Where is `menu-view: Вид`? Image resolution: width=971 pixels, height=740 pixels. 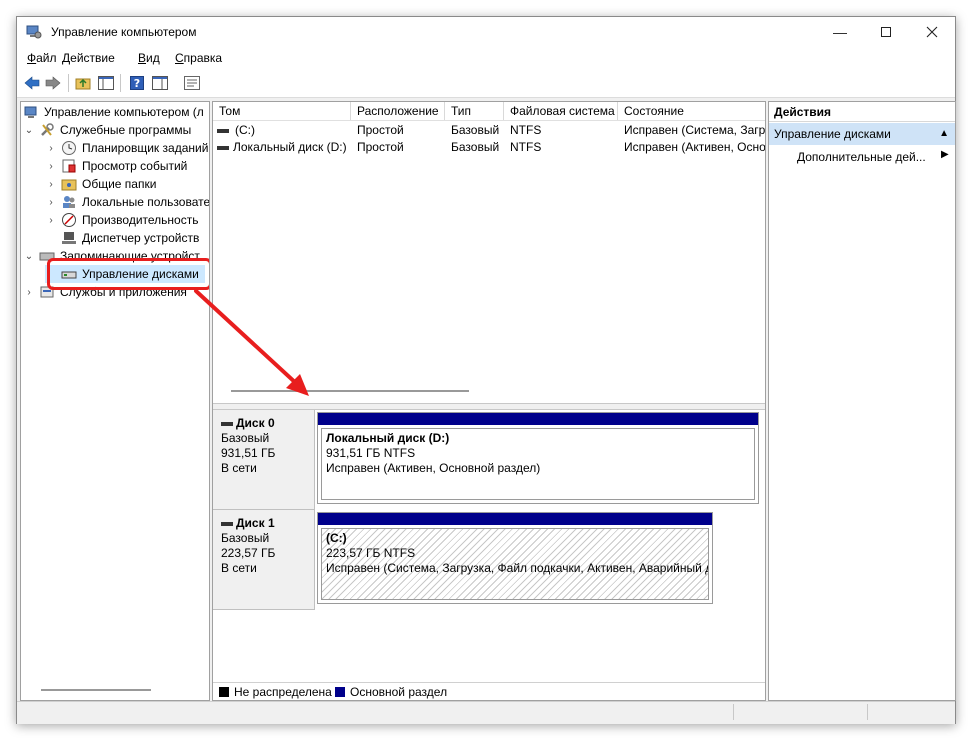
menu-view: Вид is located at coordinates (149, 58).